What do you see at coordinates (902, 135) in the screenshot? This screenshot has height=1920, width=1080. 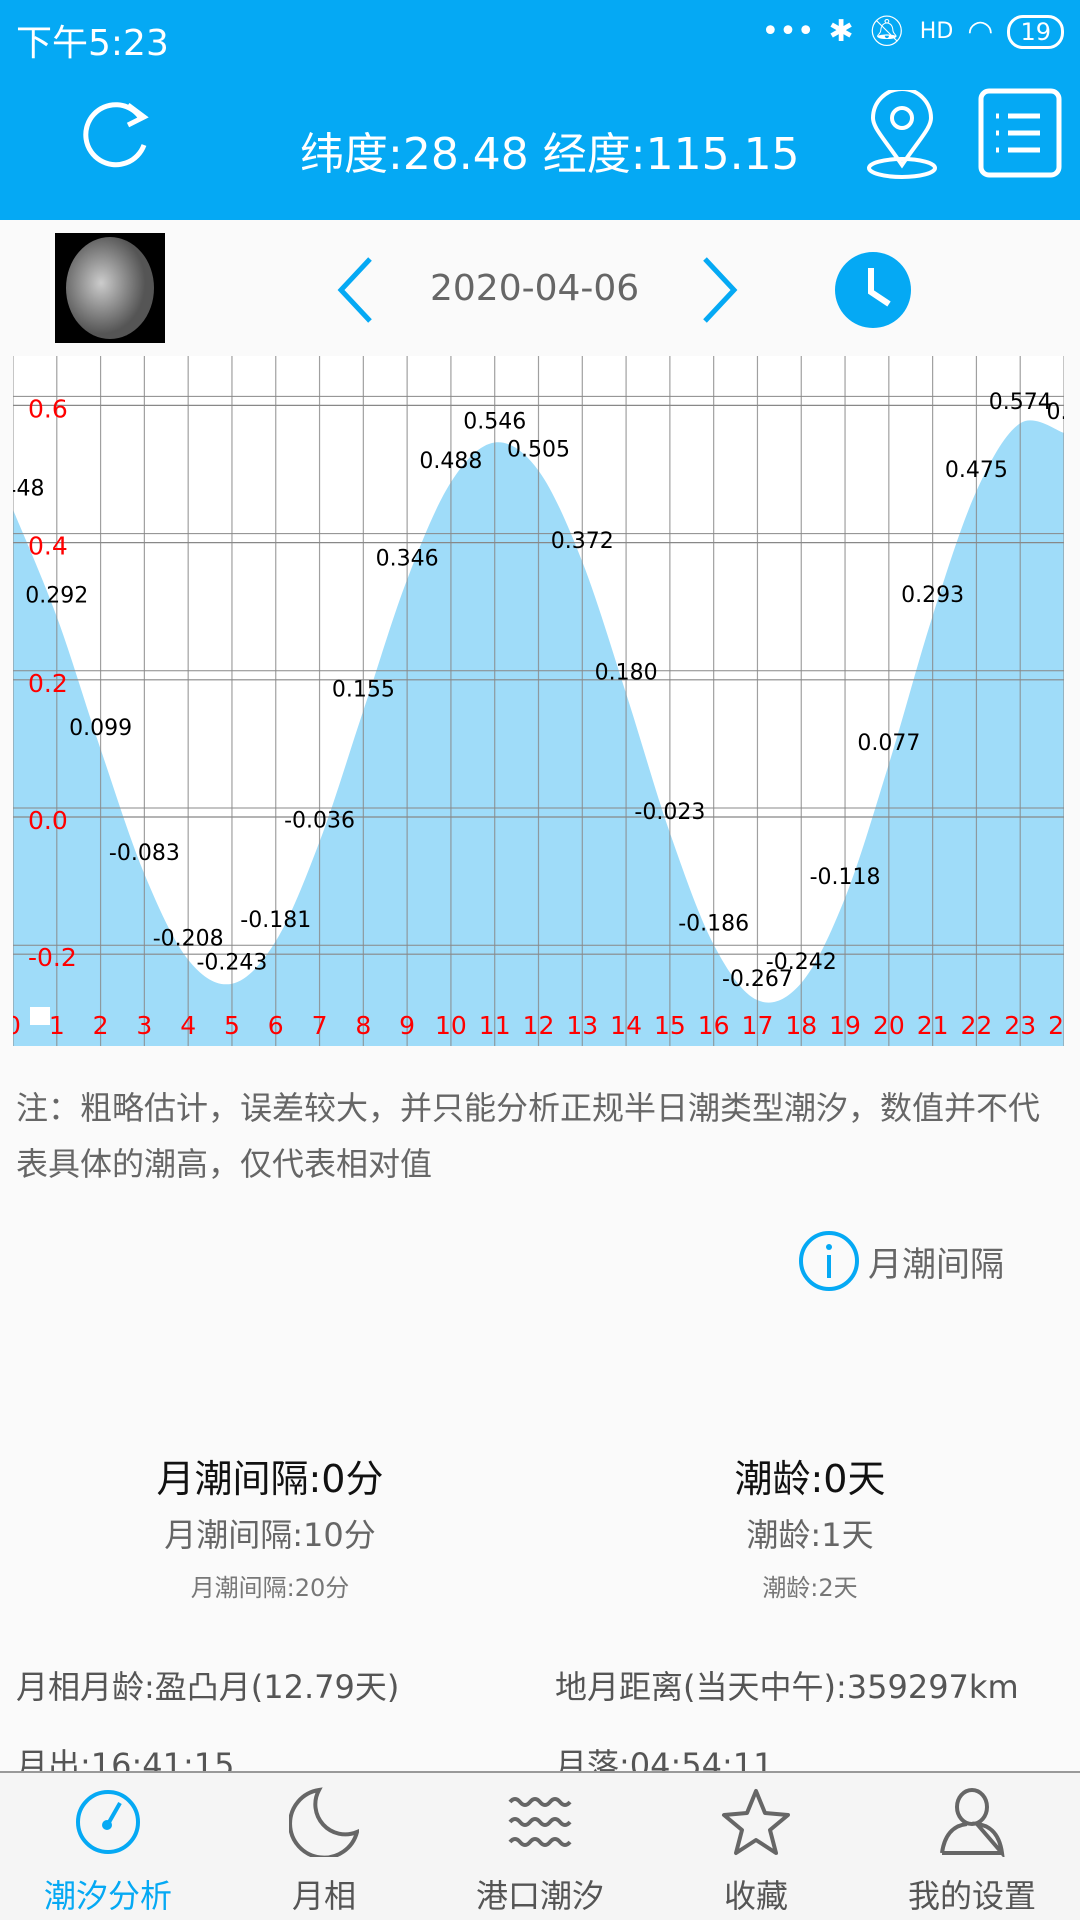 I see `location-pin-icon` at bounding box center [902, 135].